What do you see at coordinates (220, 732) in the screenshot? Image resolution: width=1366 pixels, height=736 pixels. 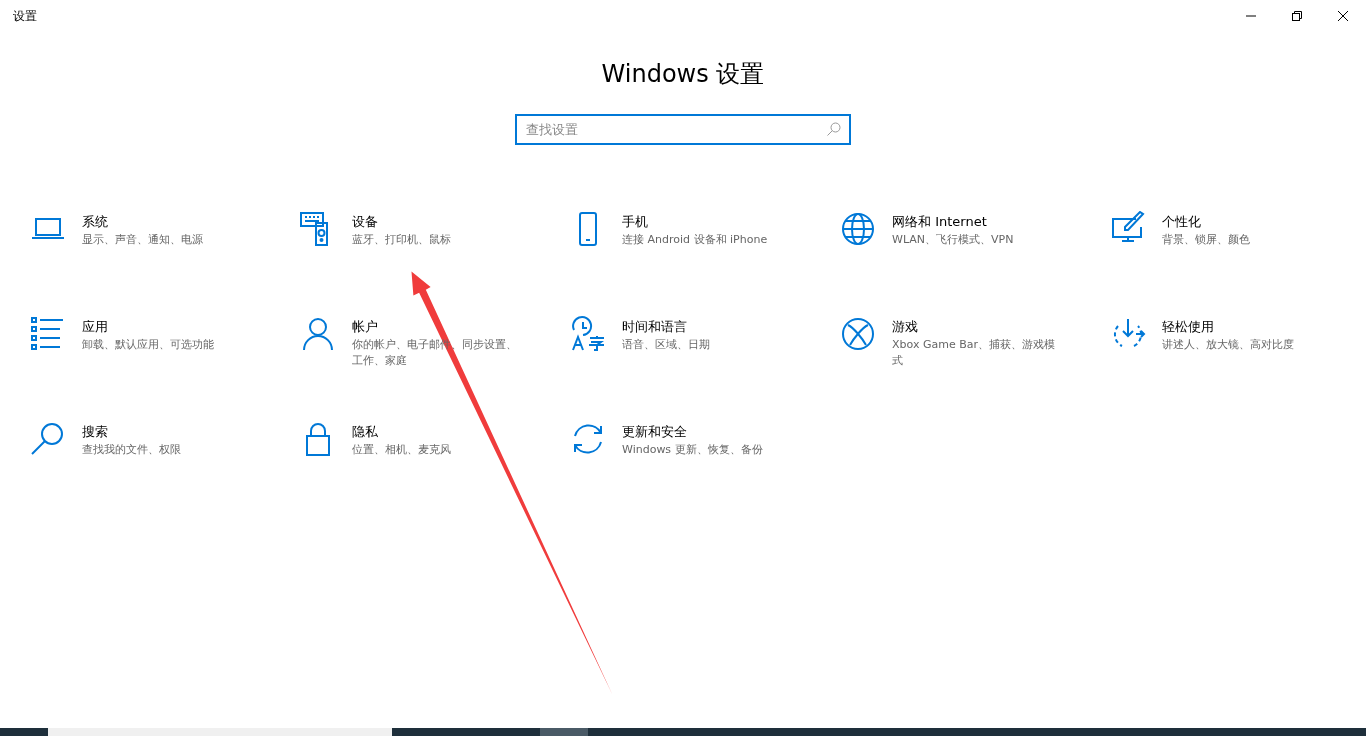 I see `taskbar-search-field` at bounding box center [220, 732].